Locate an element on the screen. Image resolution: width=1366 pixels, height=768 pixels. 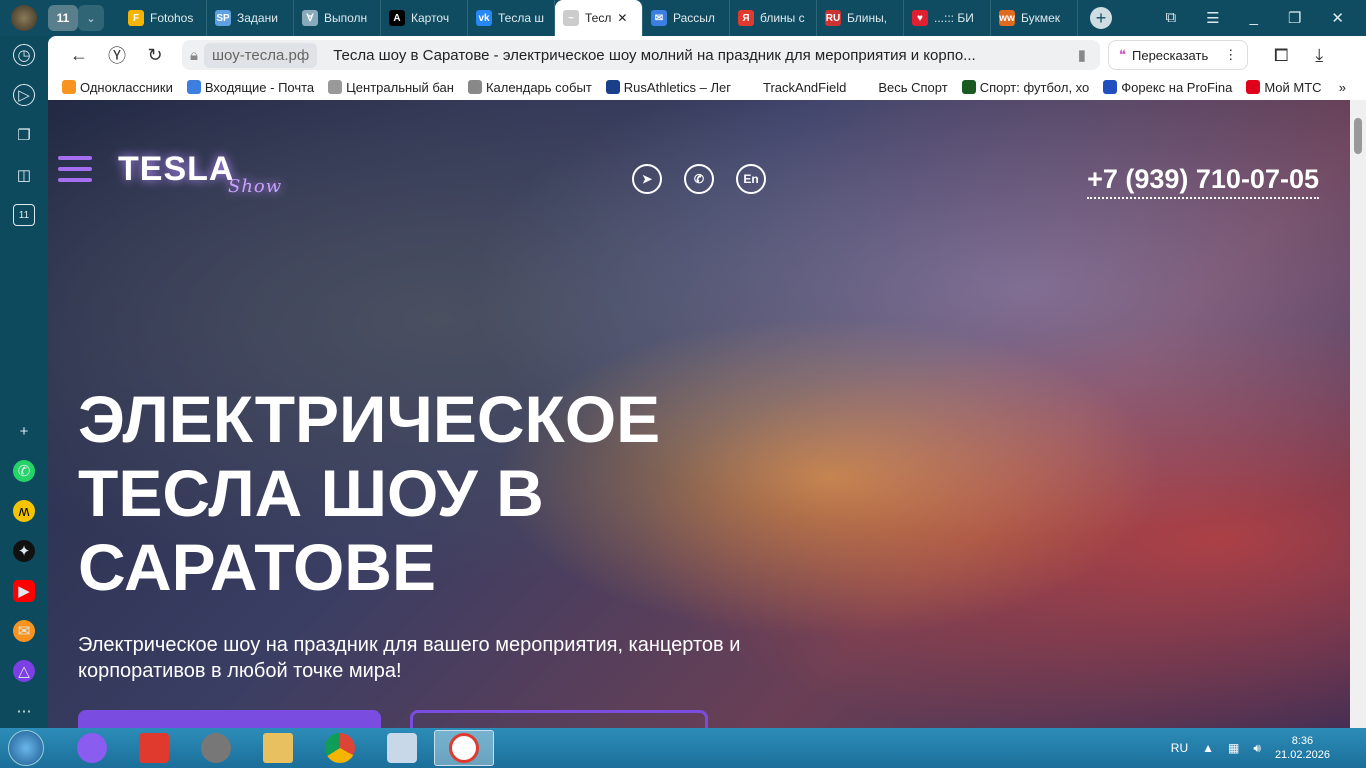
tab: ww Букмек is located at coordinates (1034, 18).